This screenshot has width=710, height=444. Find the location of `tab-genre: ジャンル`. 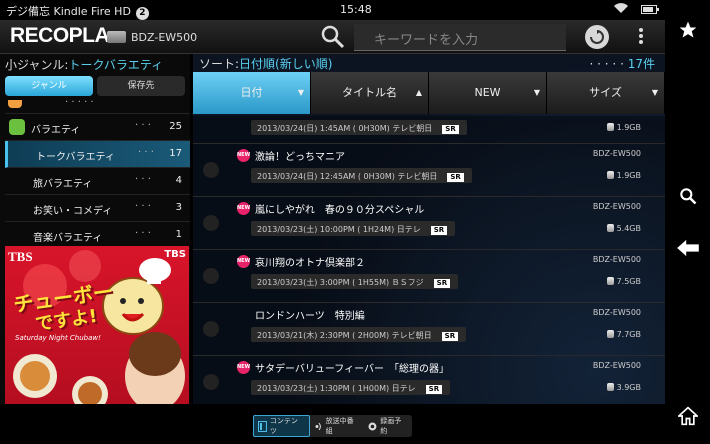

tab-genre: ジャンル is located at coordinates (49, 86).